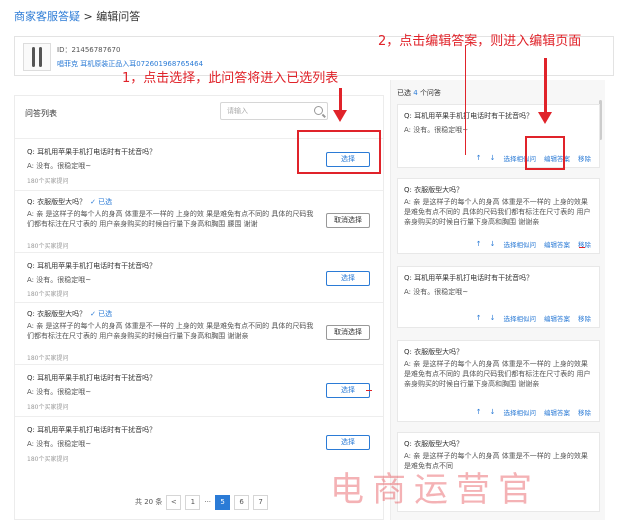 The image size is (634, 529). Describe the element at coordinates (230, 78) in the screenshot. I see `annotation-step1: 1，点击选择，此问答将进入已选列表` at that location.